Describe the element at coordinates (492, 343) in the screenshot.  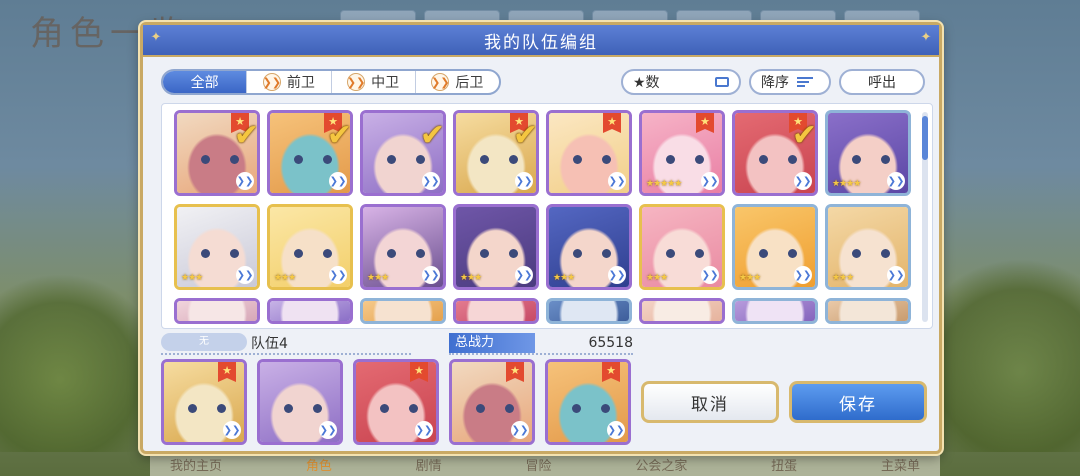
I see `power-label: 总战力` at that location.